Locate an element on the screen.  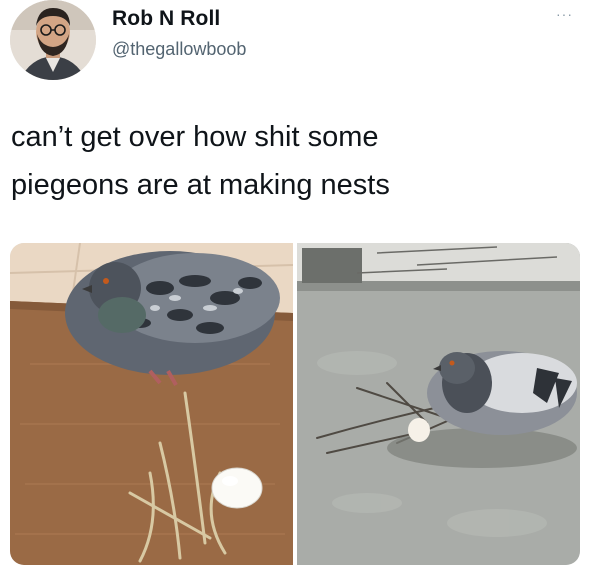
display-name: Rob N Roll is located at coordinates (166, 19).